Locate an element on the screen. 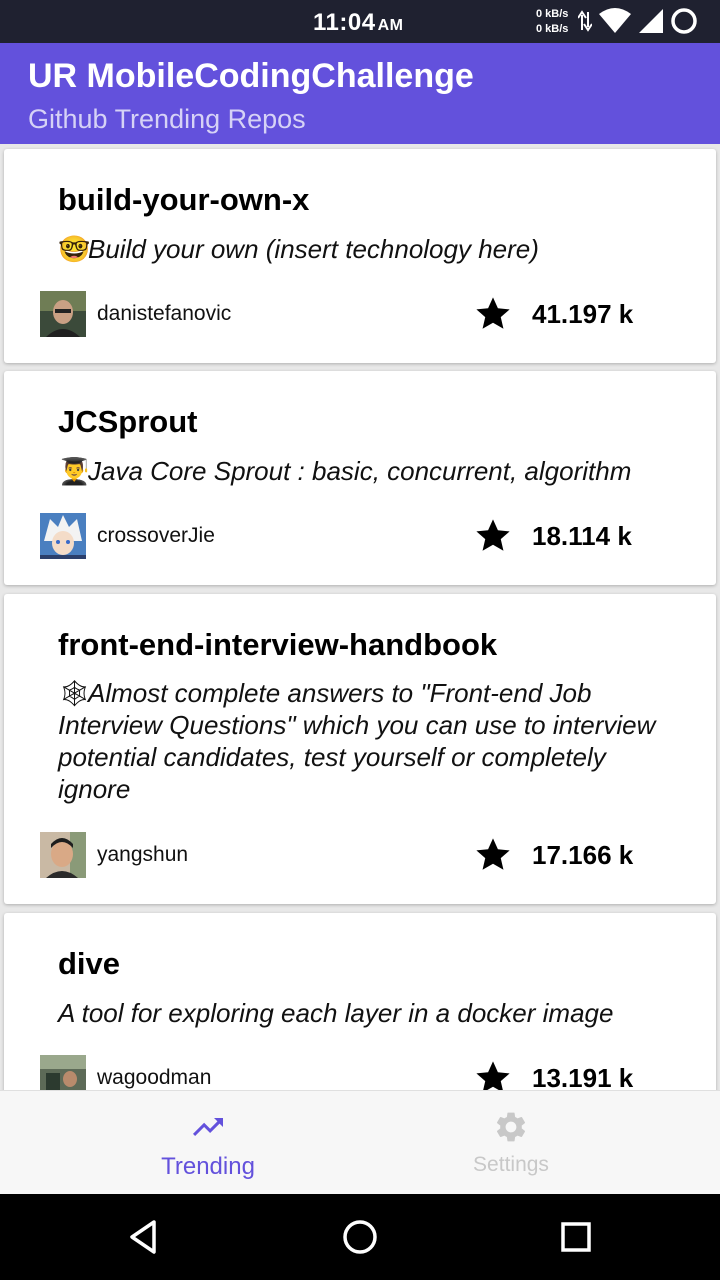  owner-row: danistefanovic is located at coordinates (135, 314).